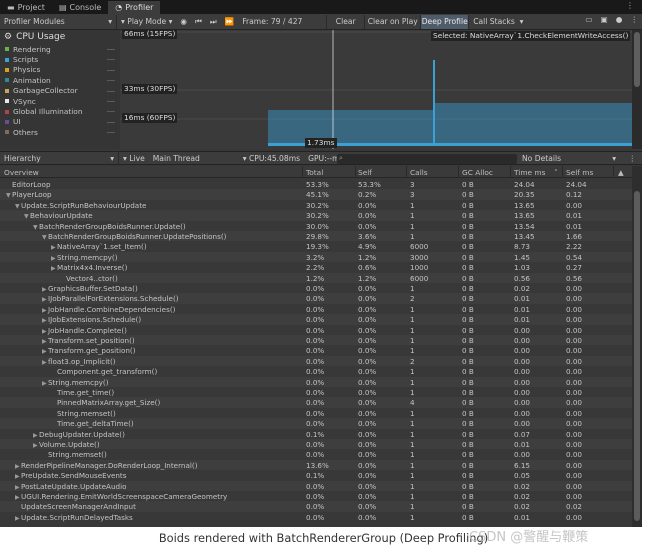 The image size is (647, 556). What do you see at coordinates (146, 21) in the screenshot?
I see `play-mode-dropdown: ▾ Play Mode ▾` at bounding box center [146, 21].